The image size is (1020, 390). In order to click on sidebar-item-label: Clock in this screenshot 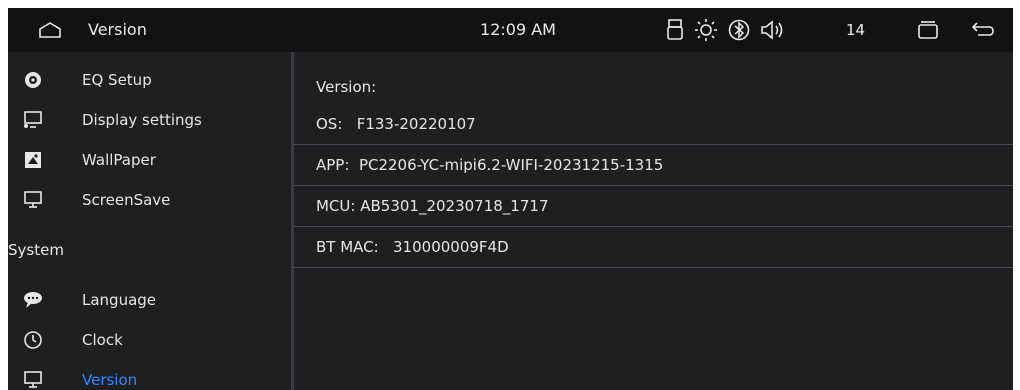, I will do `click(102, 340)`.